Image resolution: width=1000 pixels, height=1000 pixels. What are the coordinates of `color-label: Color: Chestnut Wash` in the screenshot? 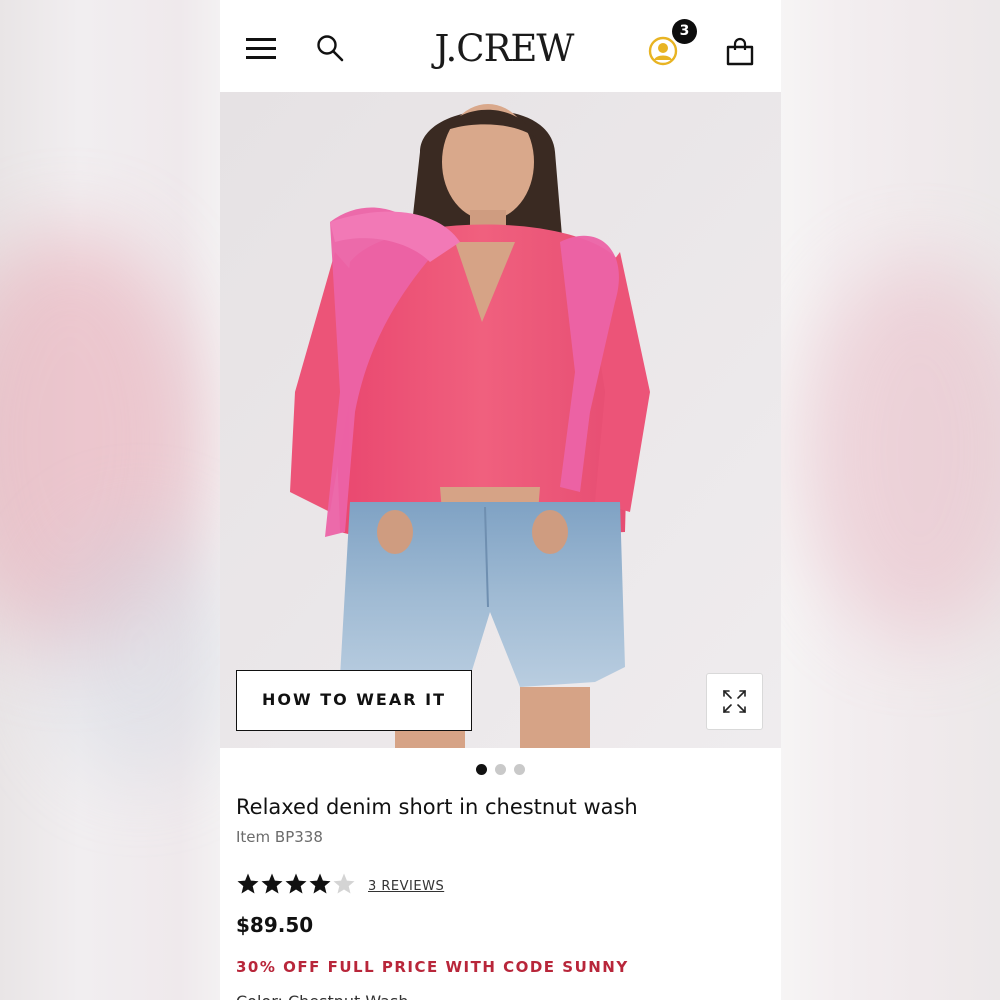 It's located at (322, 996).